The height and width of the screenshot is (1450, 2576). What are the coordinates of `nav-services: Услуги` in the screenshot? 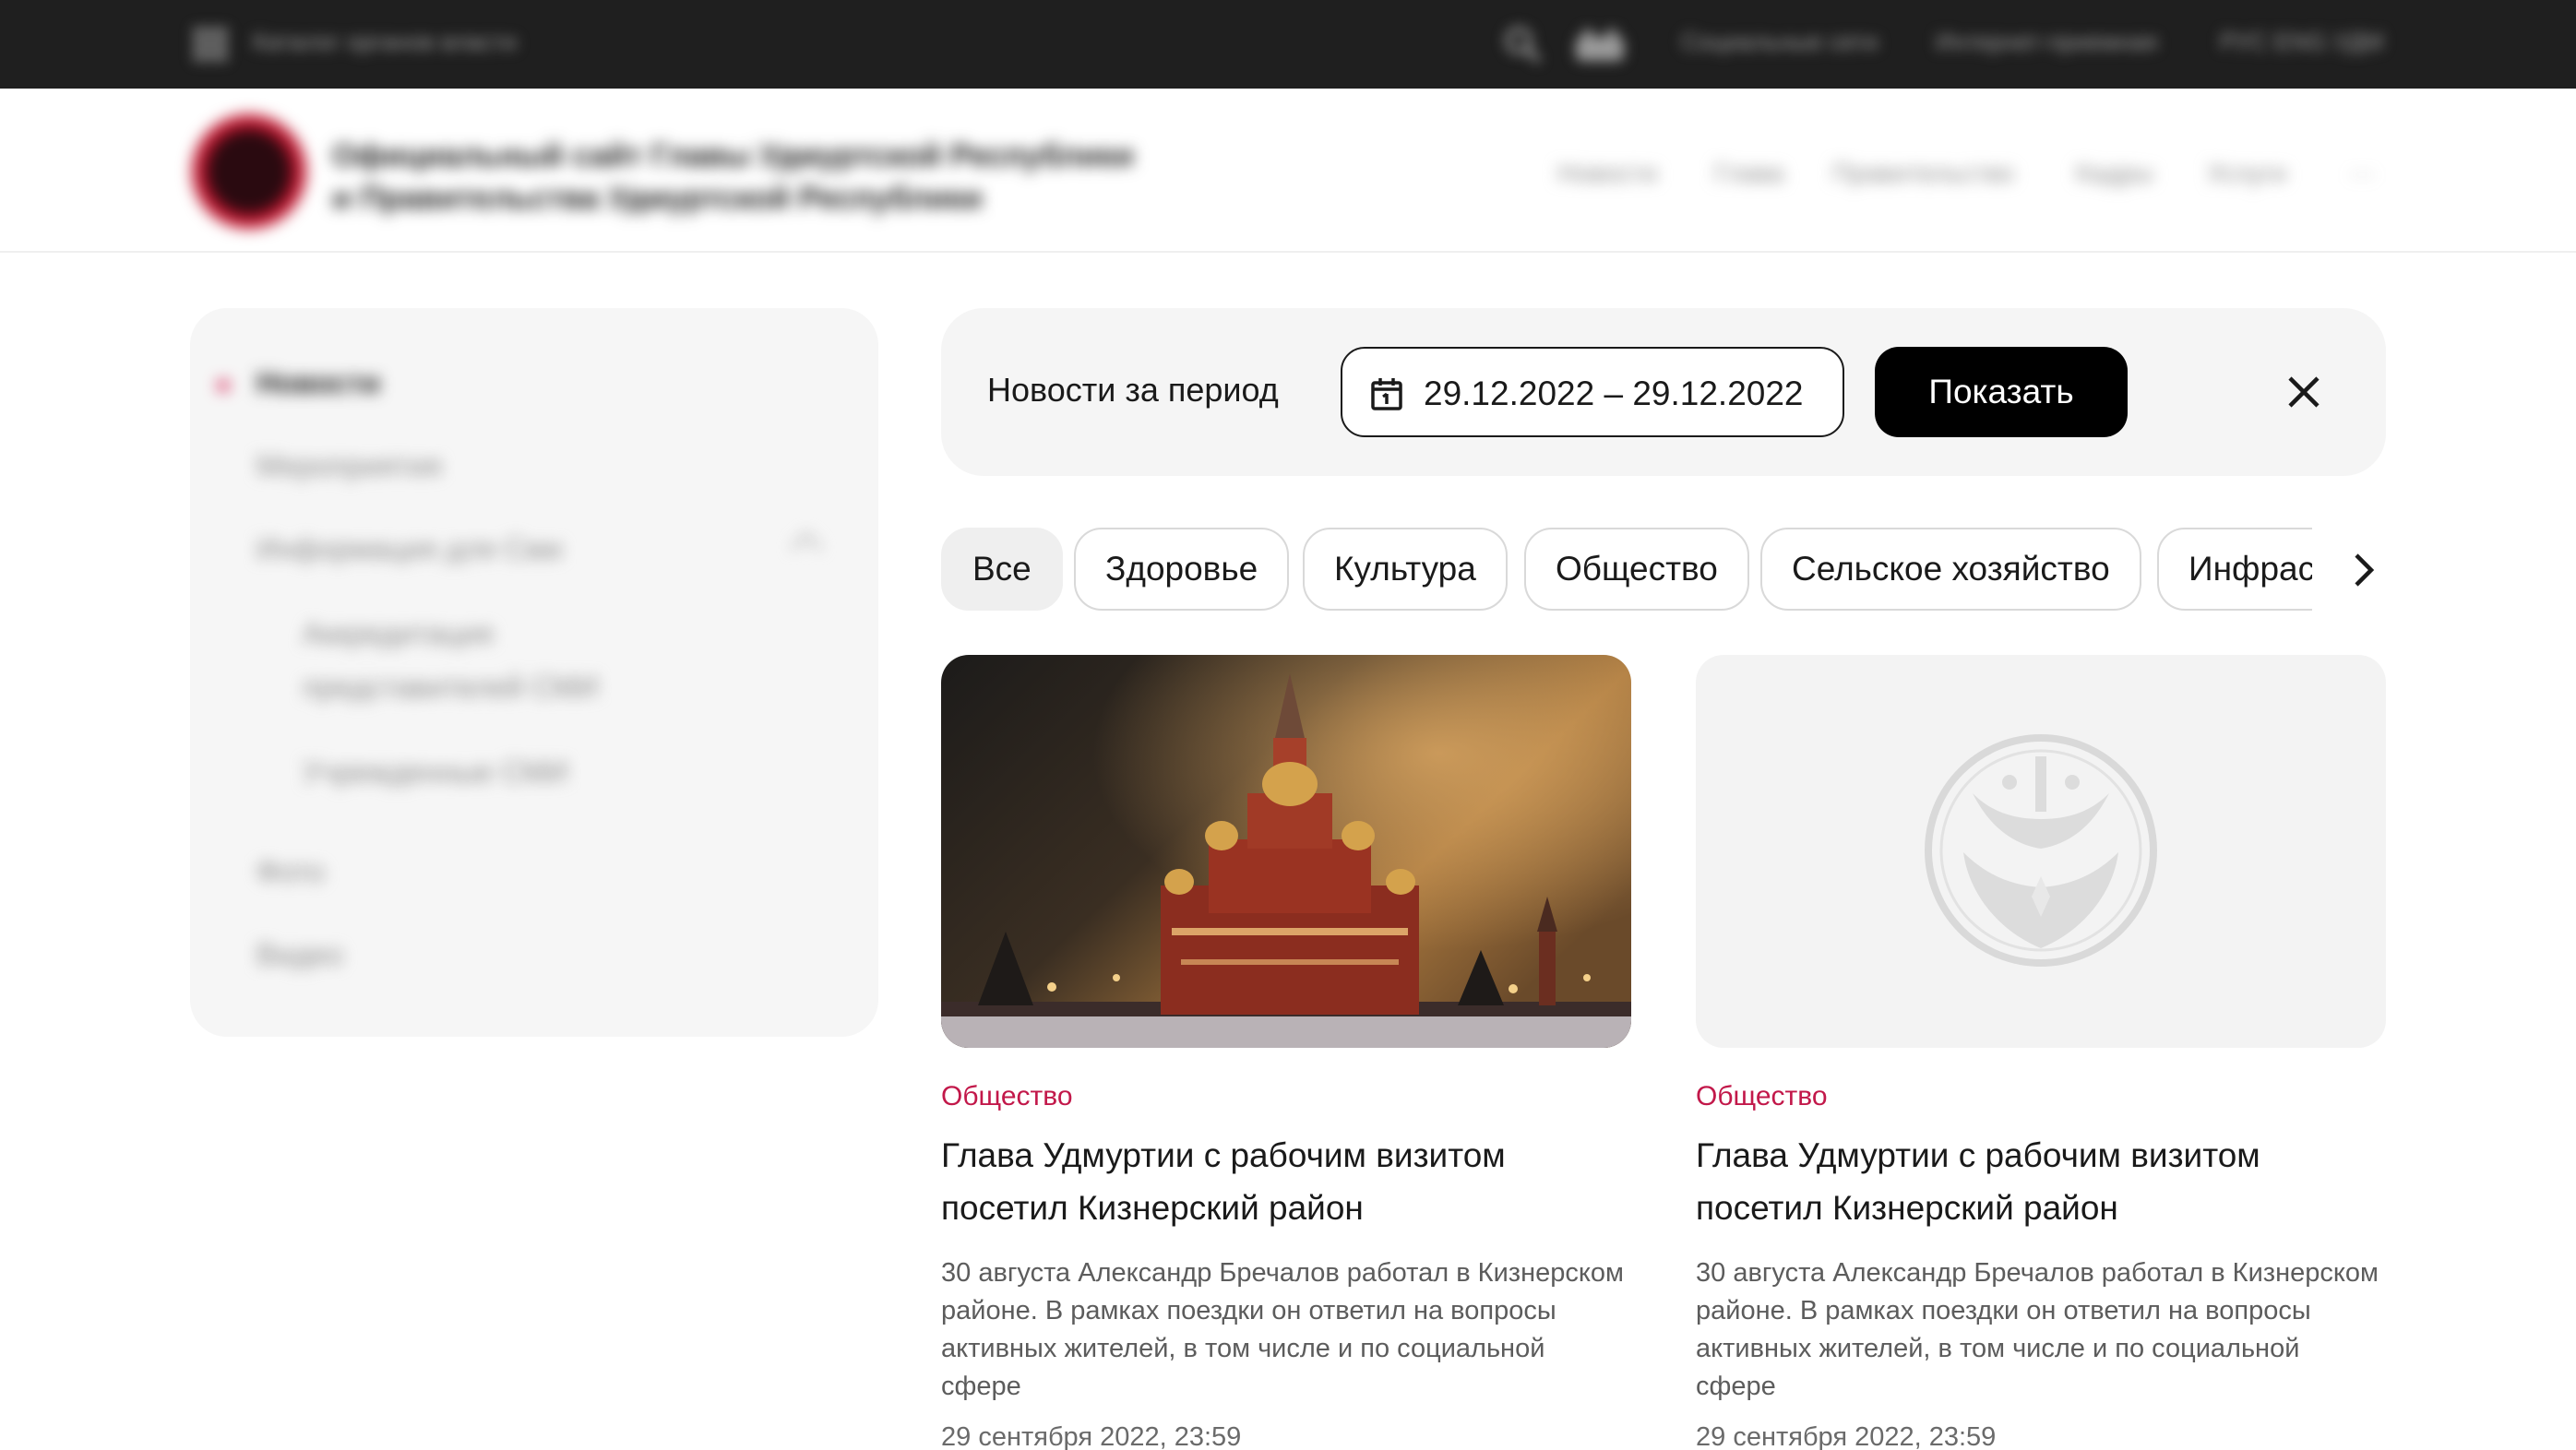 It's located at (2246, 173).